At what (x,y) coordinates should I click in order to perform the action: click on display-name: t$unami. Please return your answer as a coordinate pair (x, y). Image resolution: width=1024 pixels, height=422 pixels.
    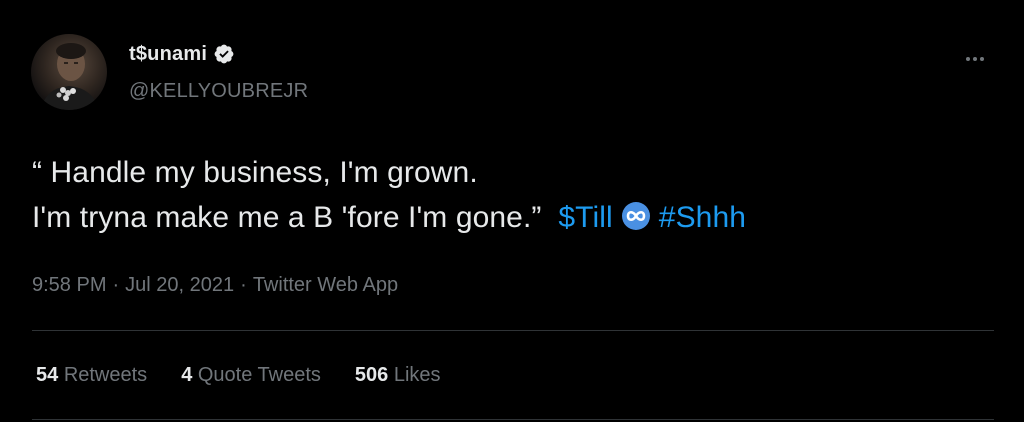
    Looking at the image, I should click on (168, 54).